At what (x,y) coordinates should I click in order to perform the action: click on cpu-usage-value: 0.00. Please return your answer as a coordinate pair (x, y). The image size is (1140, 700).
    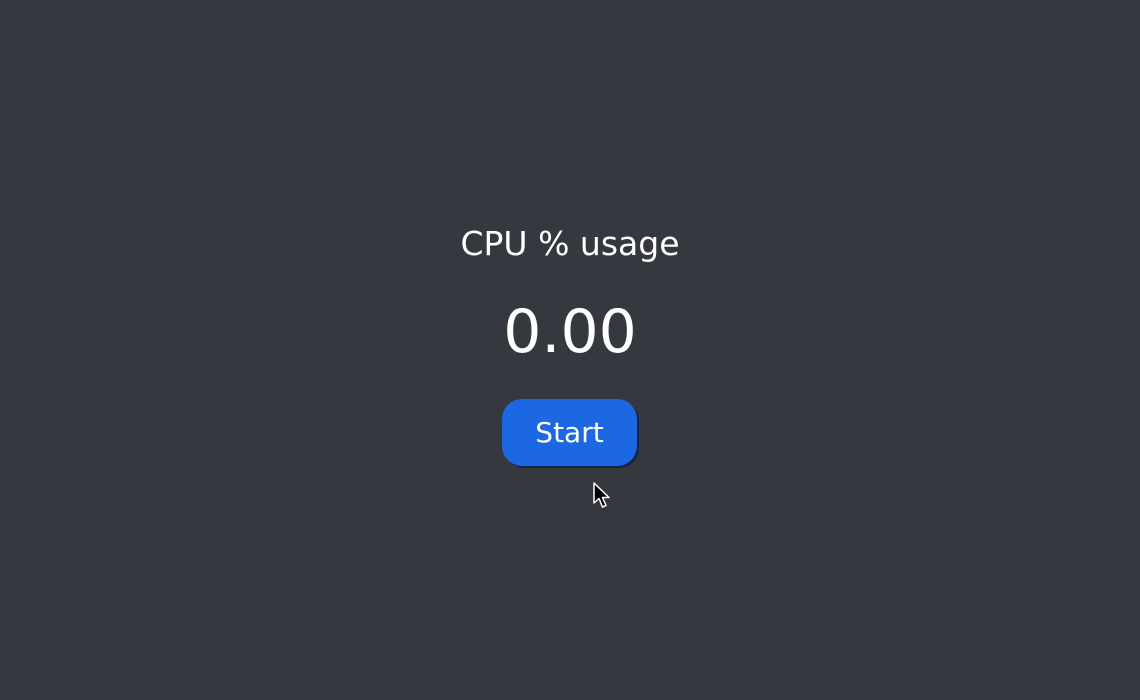
    Looking at the image, I should click on (570, 332).